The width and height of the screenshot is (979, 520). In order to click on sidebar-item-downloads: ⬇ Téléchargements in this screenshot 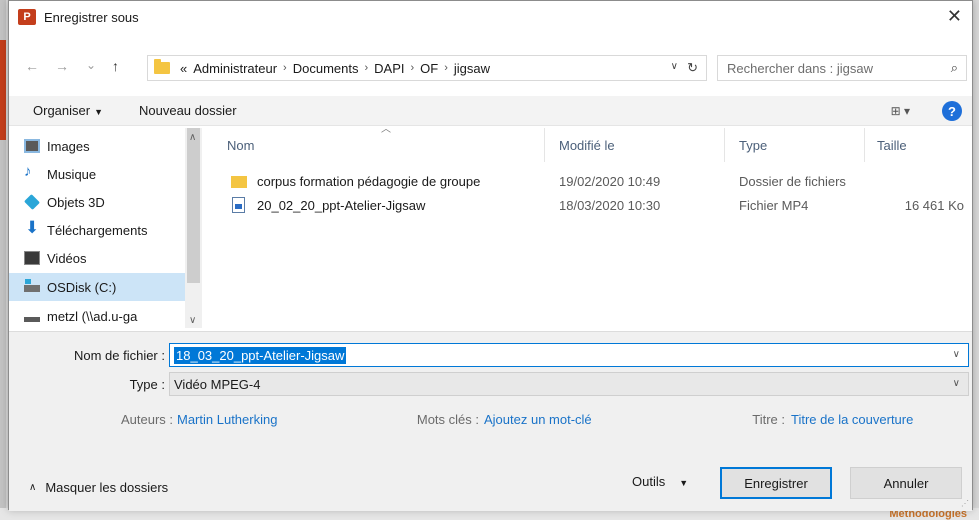, I will do `click(98, 230)`.